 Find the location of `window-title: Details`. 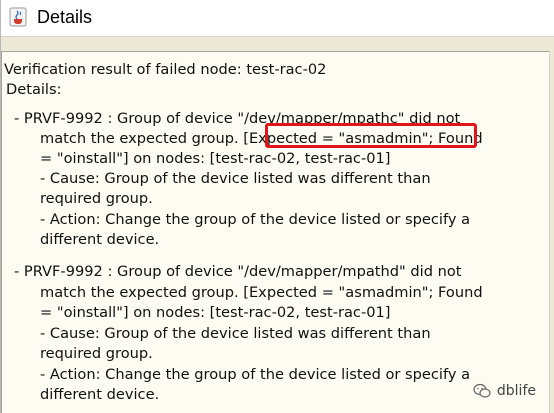

window-title: Details is located at coordinates (65, 17).